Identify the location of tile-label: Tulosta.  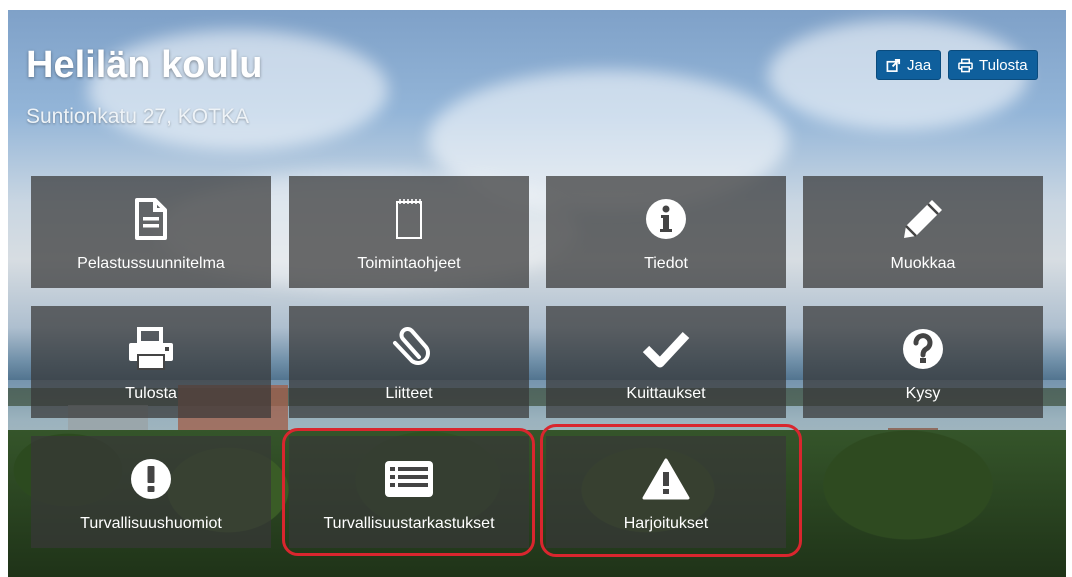
(151, 393).